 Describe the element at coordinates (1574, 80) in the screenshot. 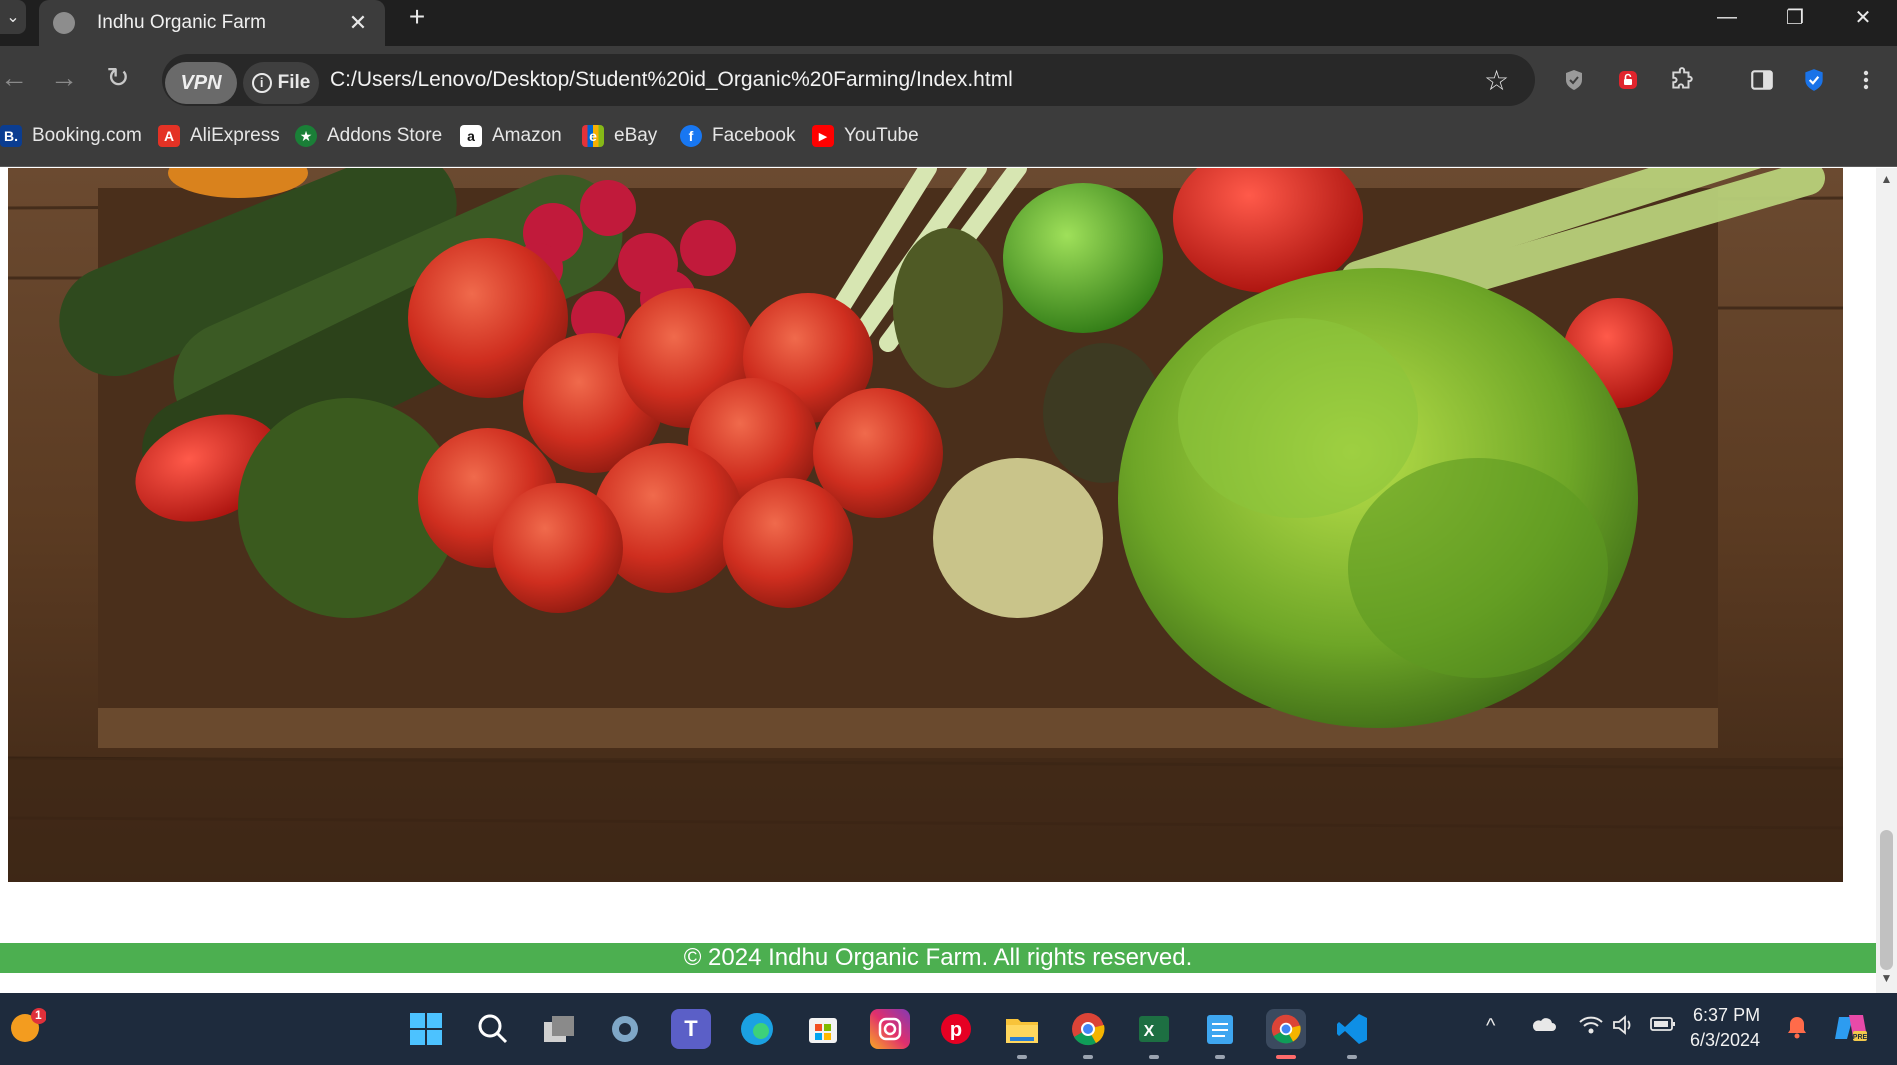

I see `shield-extension-icon` at that location.